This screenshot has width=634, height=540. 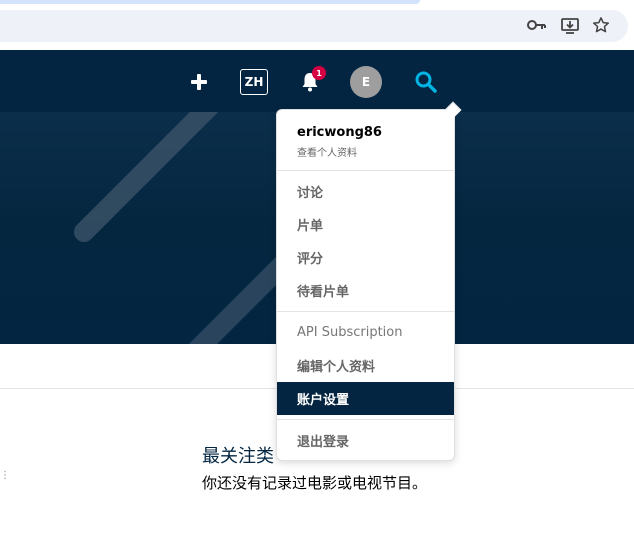 I want to click on site-header: ZH 1 E, so click(x=317, y=81).